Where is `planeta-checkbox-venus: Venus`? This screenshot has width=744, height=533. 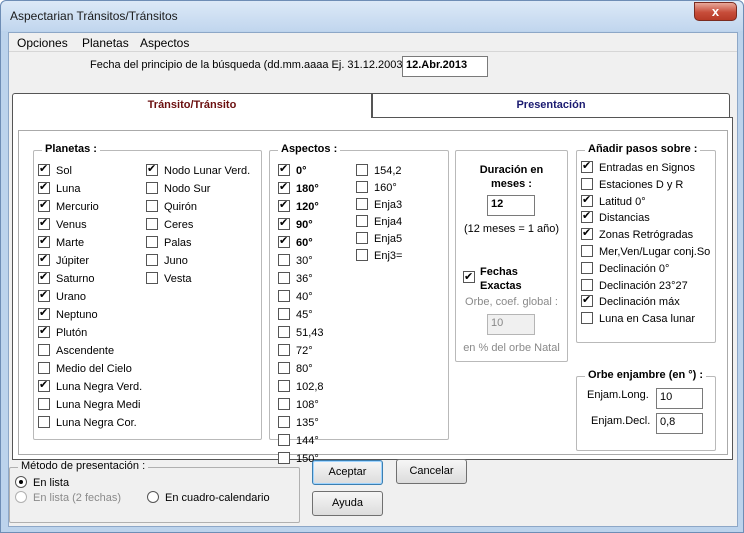 planeta-checkbox-venus: Venus is located at coordinates (62, 224).